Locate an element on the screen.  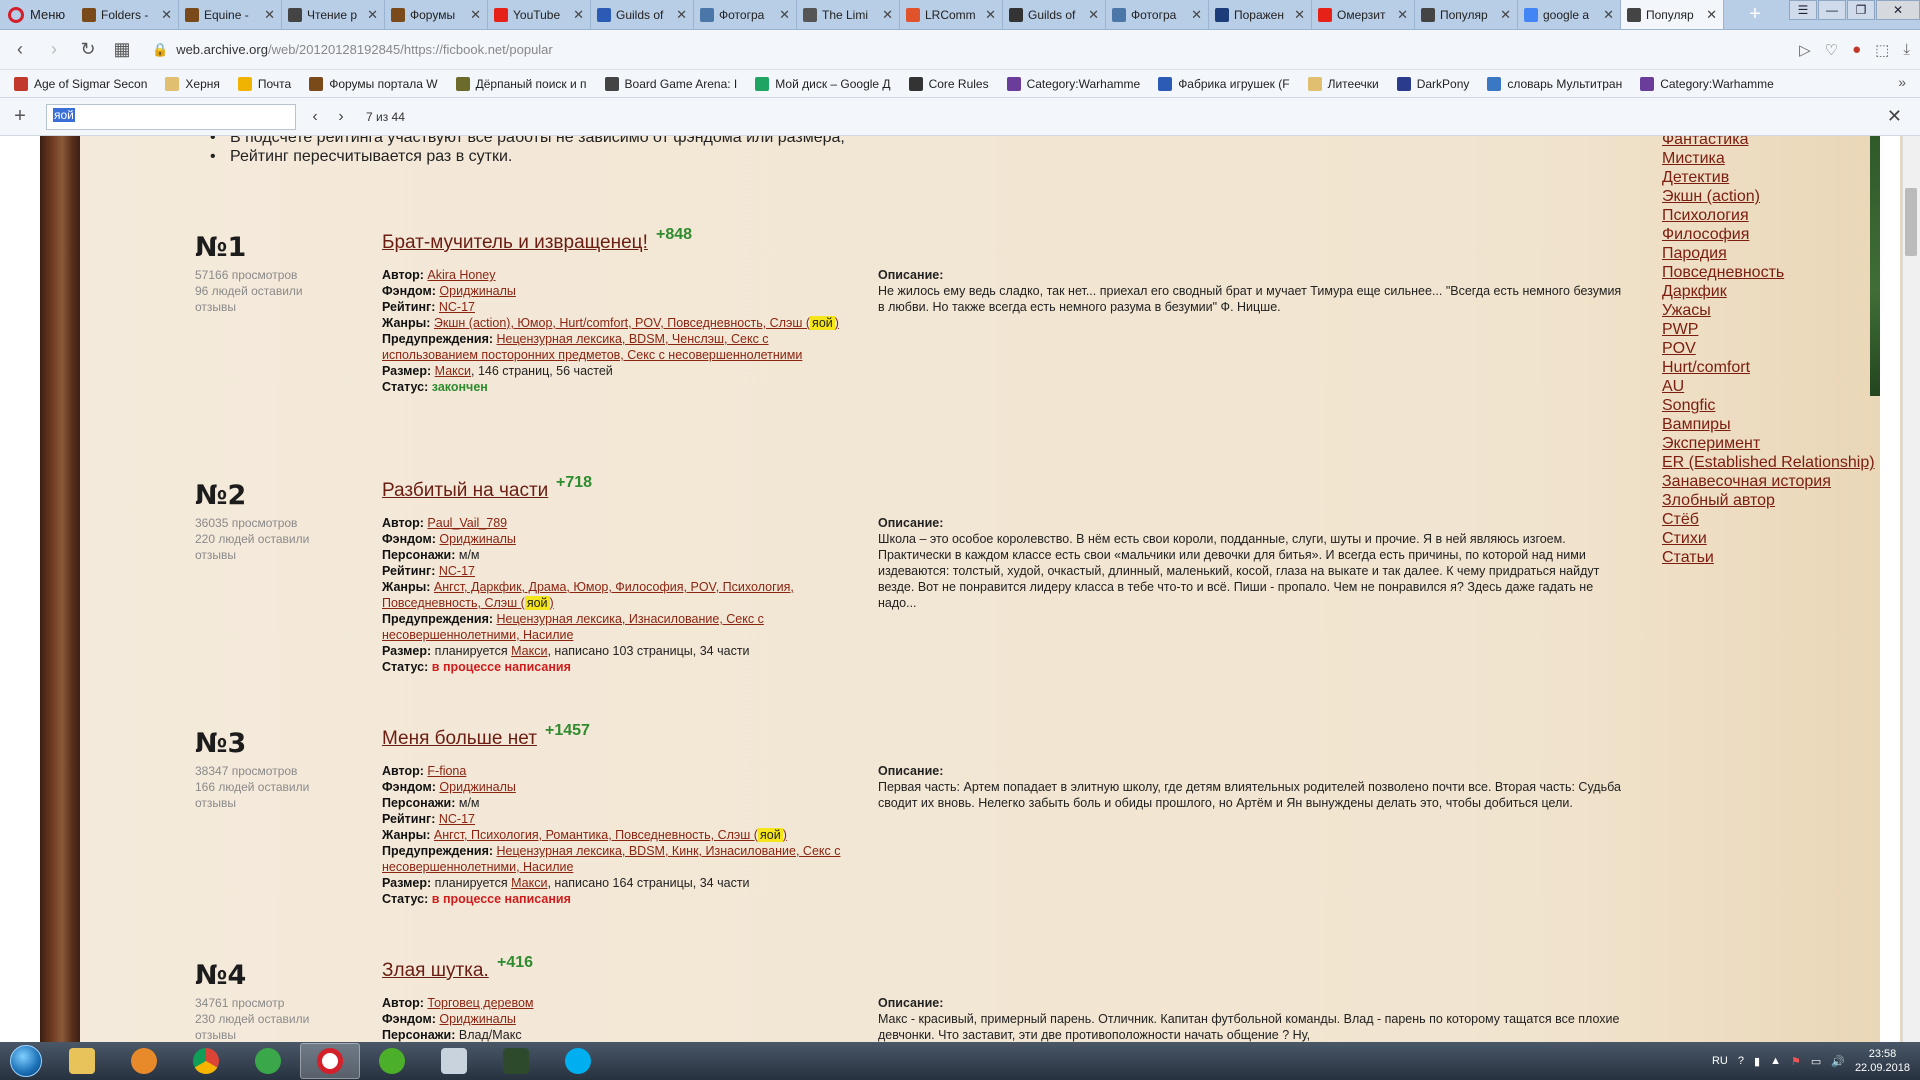
author-link: Paul_Vail_789 is located at coordinates (467, 523).